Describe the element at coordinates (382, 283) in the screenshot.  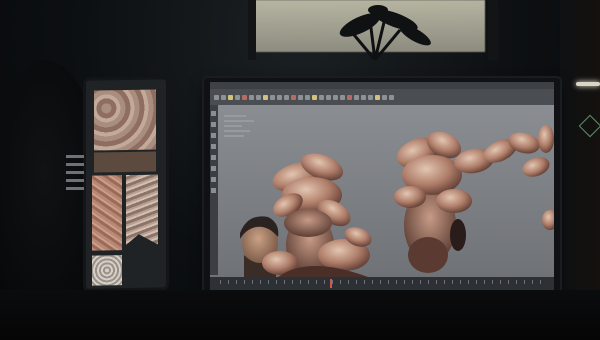
I see `timeline-bar` at that location.